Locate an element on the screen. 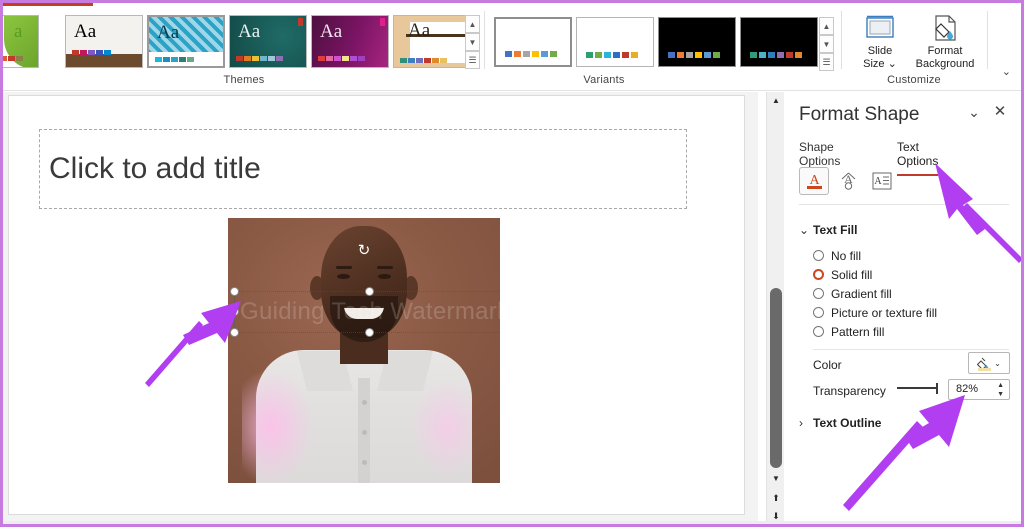 This screenshot has height=527, width=1024. ribbon-group-label-customize: Customize is located at coordinates (914, 80).